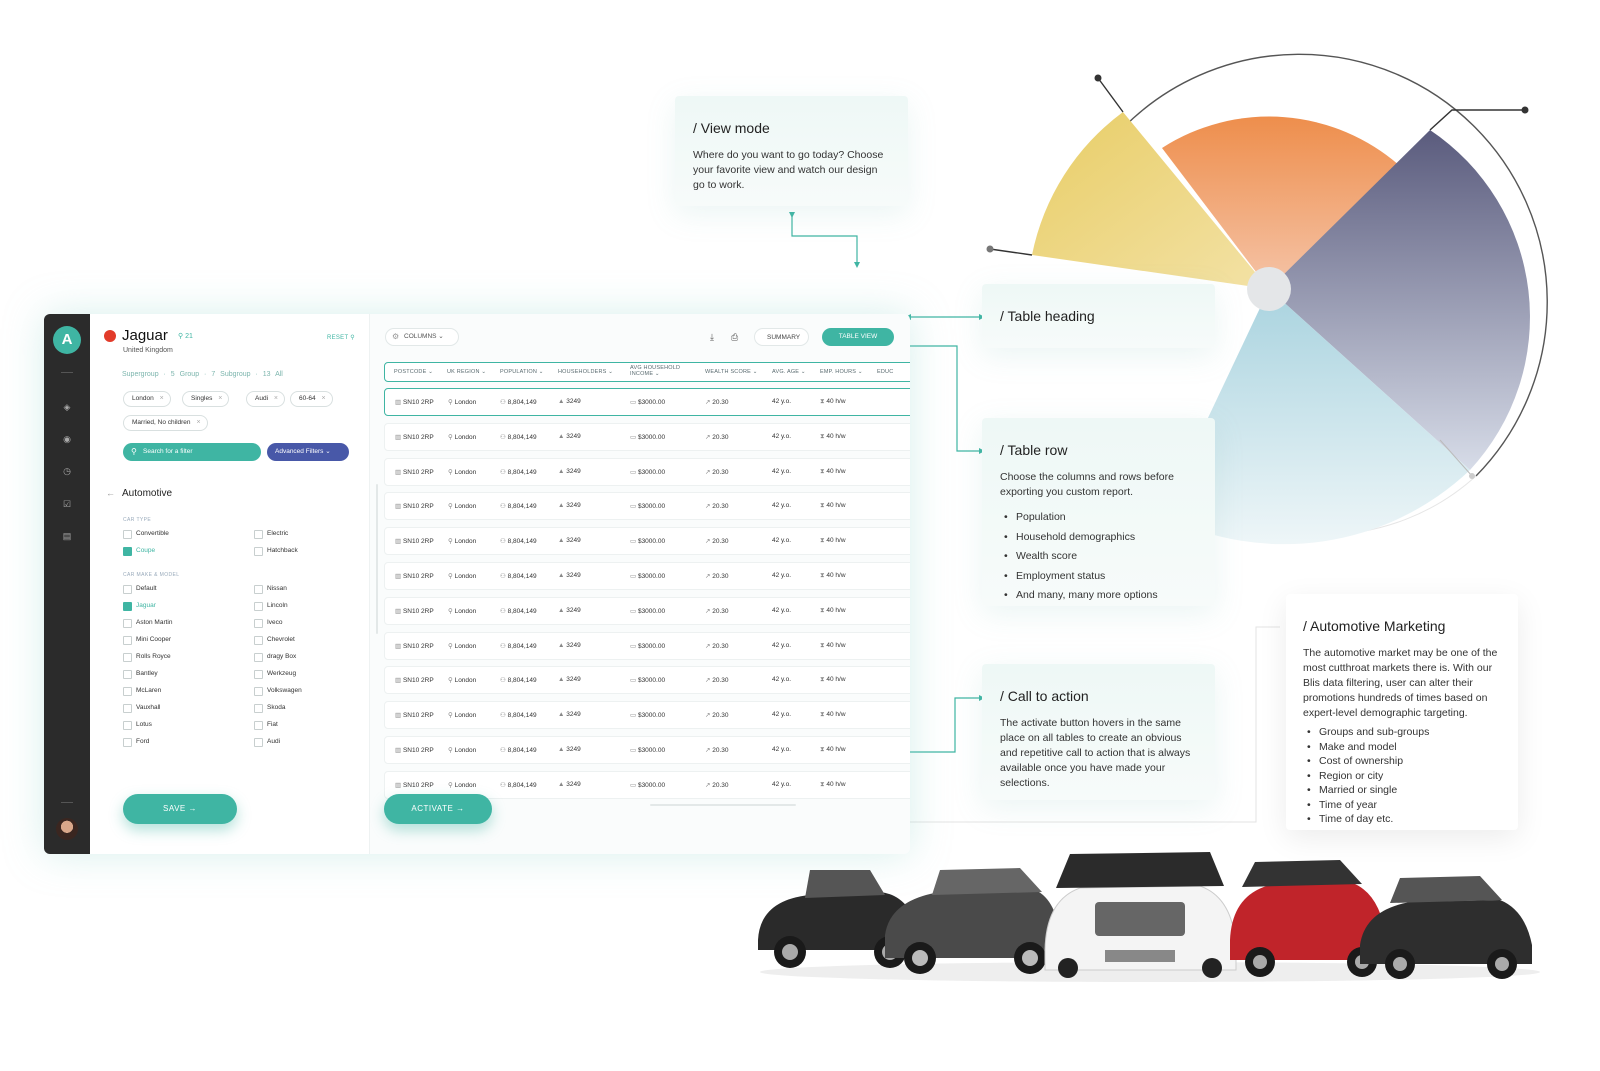  I want to click on cell-value: 3249, so click(573, 645).